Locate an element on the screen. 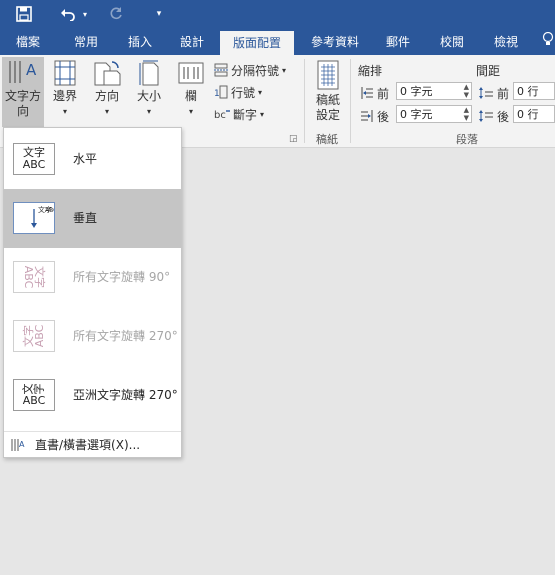 The width and height of the screenshot is (555, 575). breaks-label: 分隔符號 is located at coordinates (255, 70).